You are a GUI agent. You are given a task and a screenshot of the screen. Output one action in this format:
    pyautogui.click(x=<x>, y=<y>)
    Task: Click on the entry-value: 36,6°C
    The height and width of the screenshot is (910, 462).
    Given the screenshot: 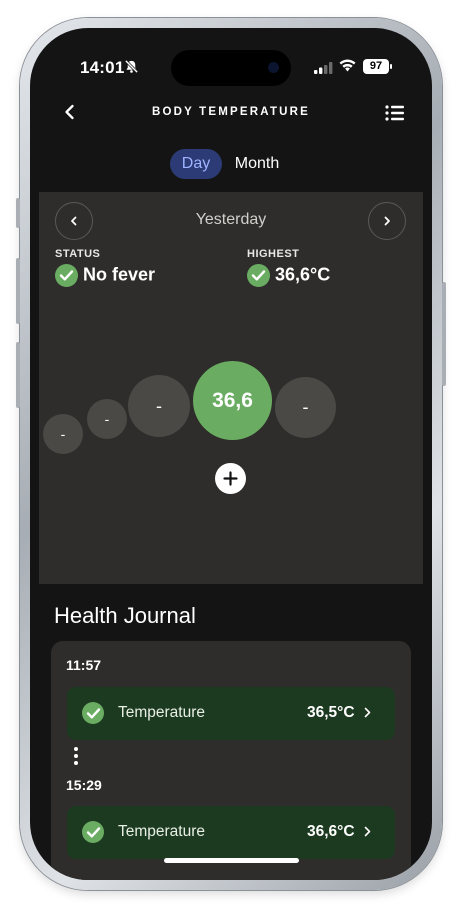 What is the action you would take?
    pyautogui.click(x=331, y=831)
    